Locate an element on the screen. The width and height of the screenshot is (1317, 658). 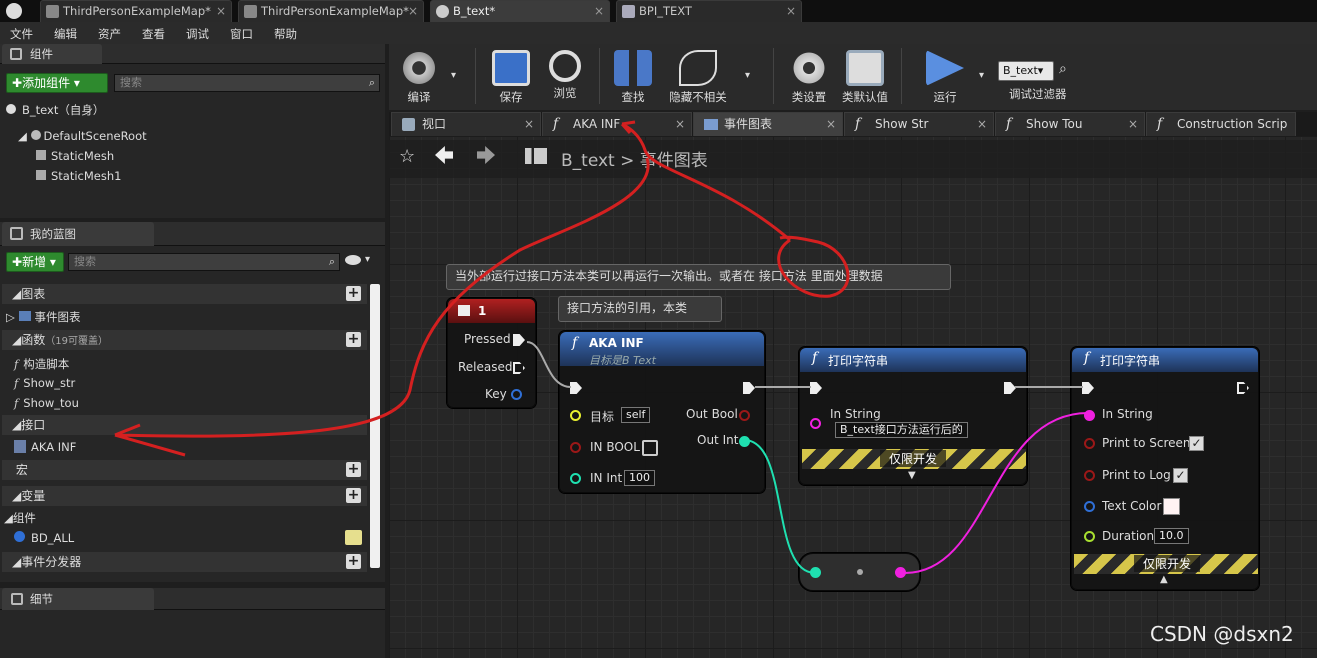
wire-conversion-to-in-string is located at coordinates (996, 493).